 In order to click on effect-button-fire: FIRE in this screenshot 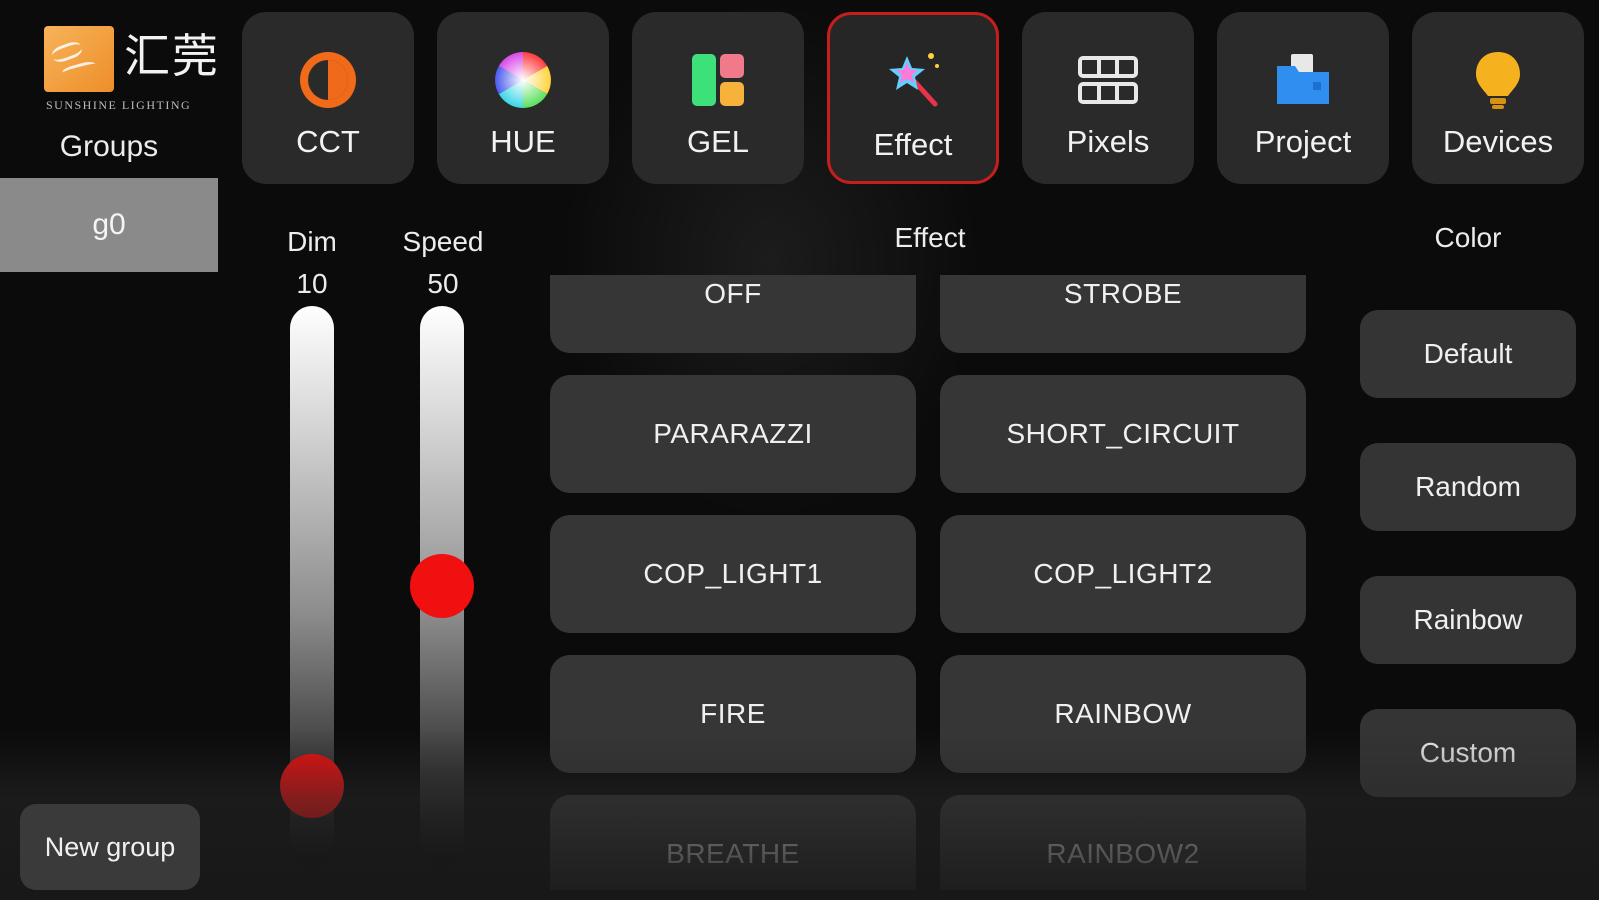, I will do `click(733, 714)`.